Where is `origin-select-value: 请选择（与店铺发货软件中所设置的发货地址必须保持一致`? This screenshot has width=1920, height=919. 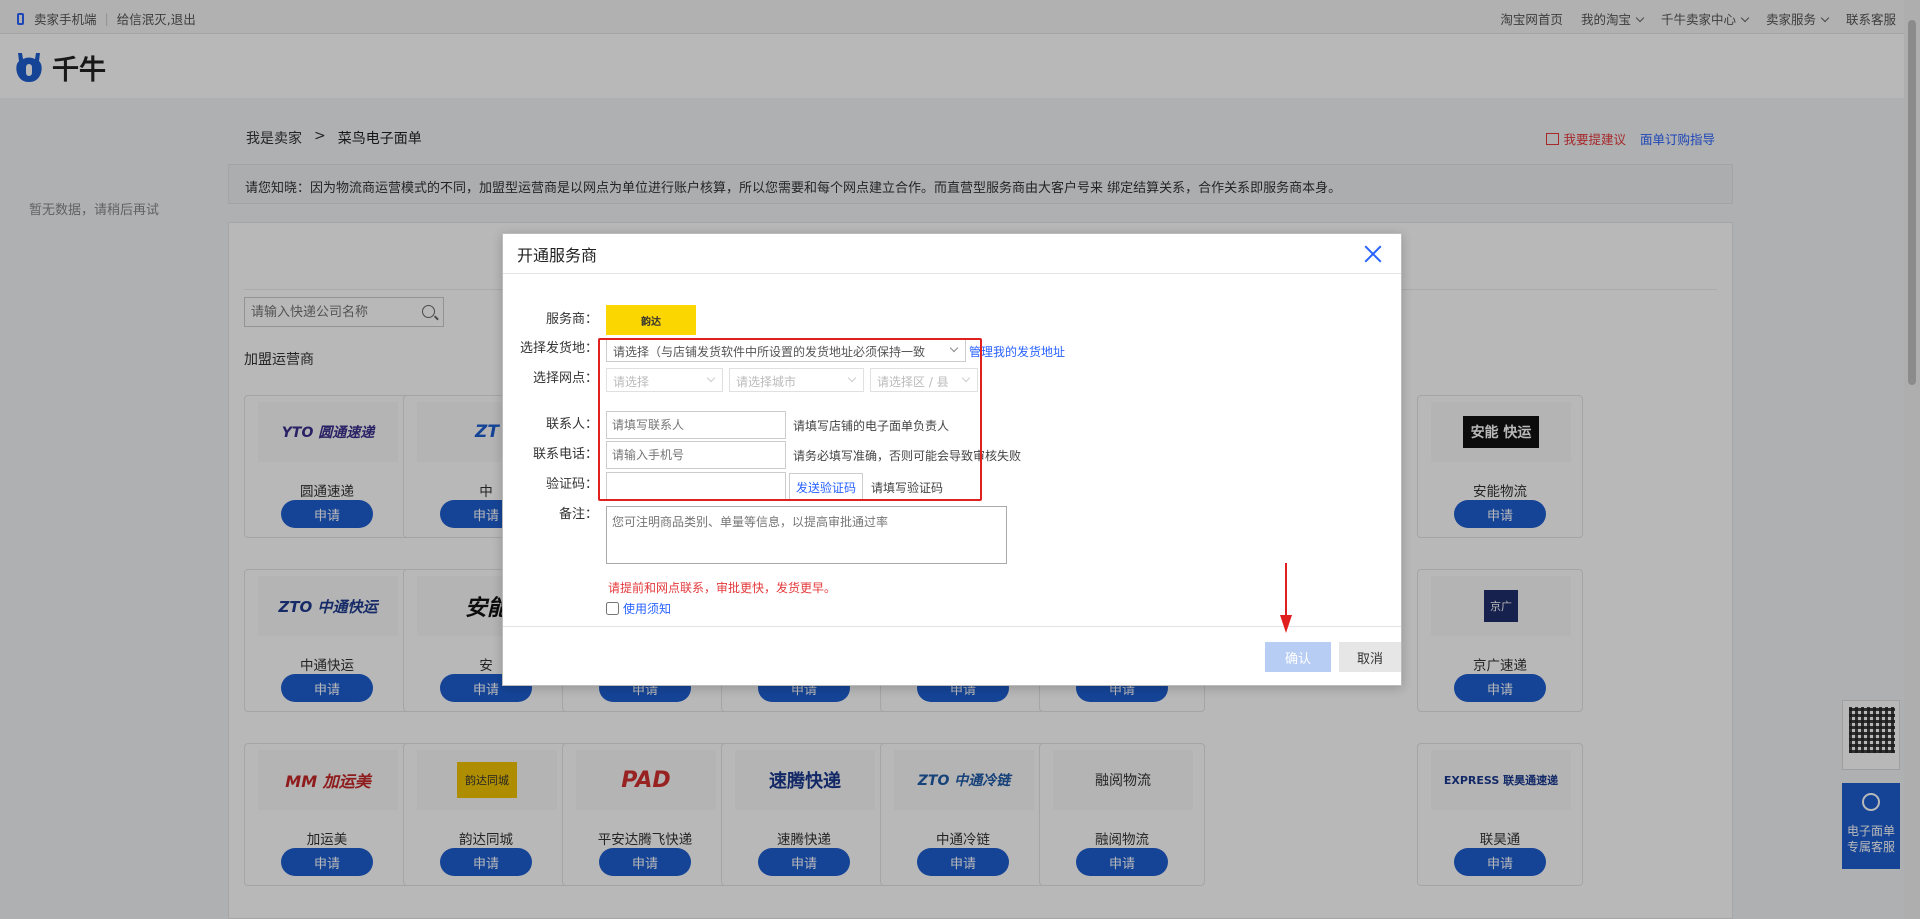
origin-select-value: 请选择（与店铺发货软件中所设置的发货地址必须保持一致 is located at coordinates (769, 352).